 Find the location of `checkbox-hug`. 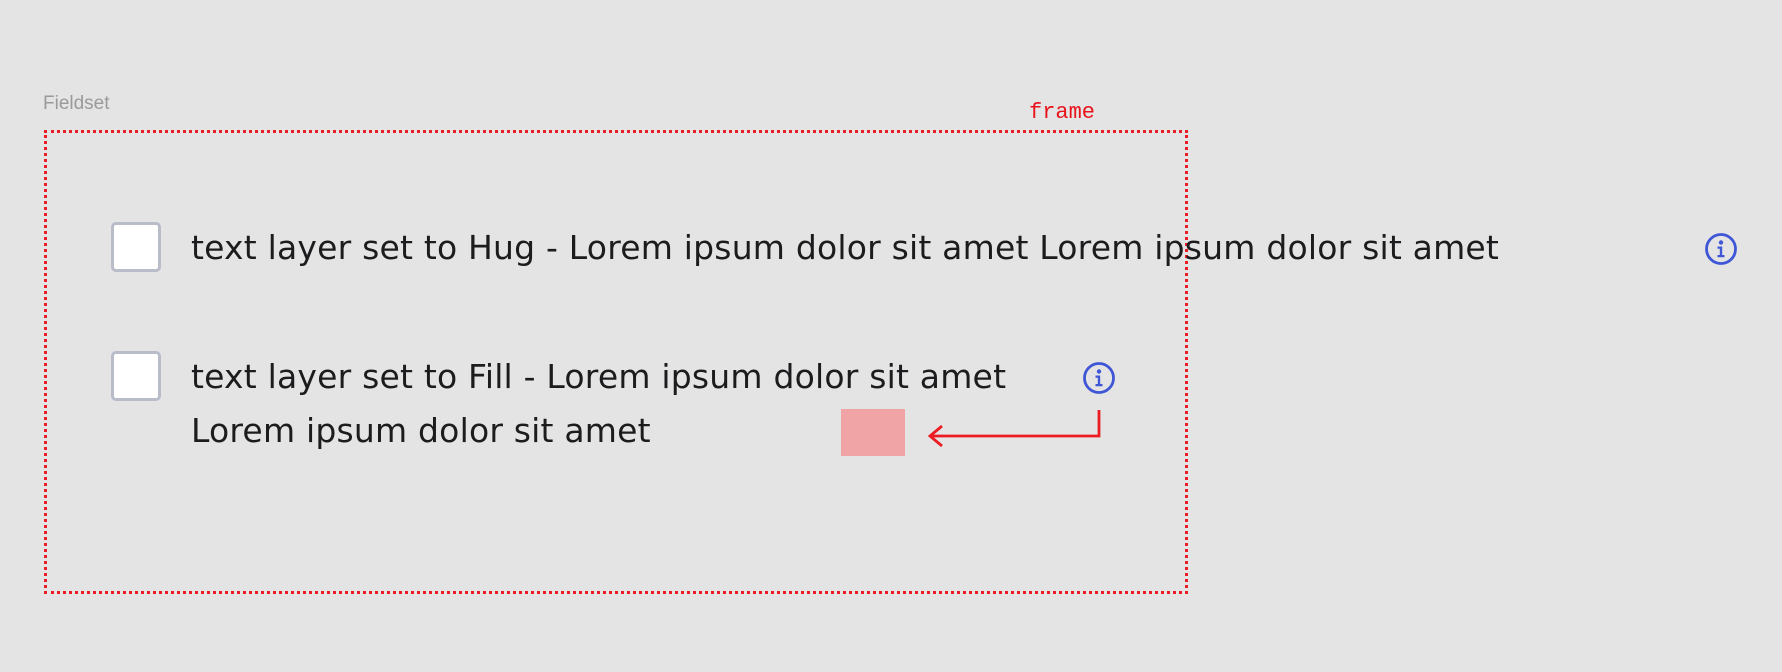

checkbox-hug is located at coordinates (136, 247).